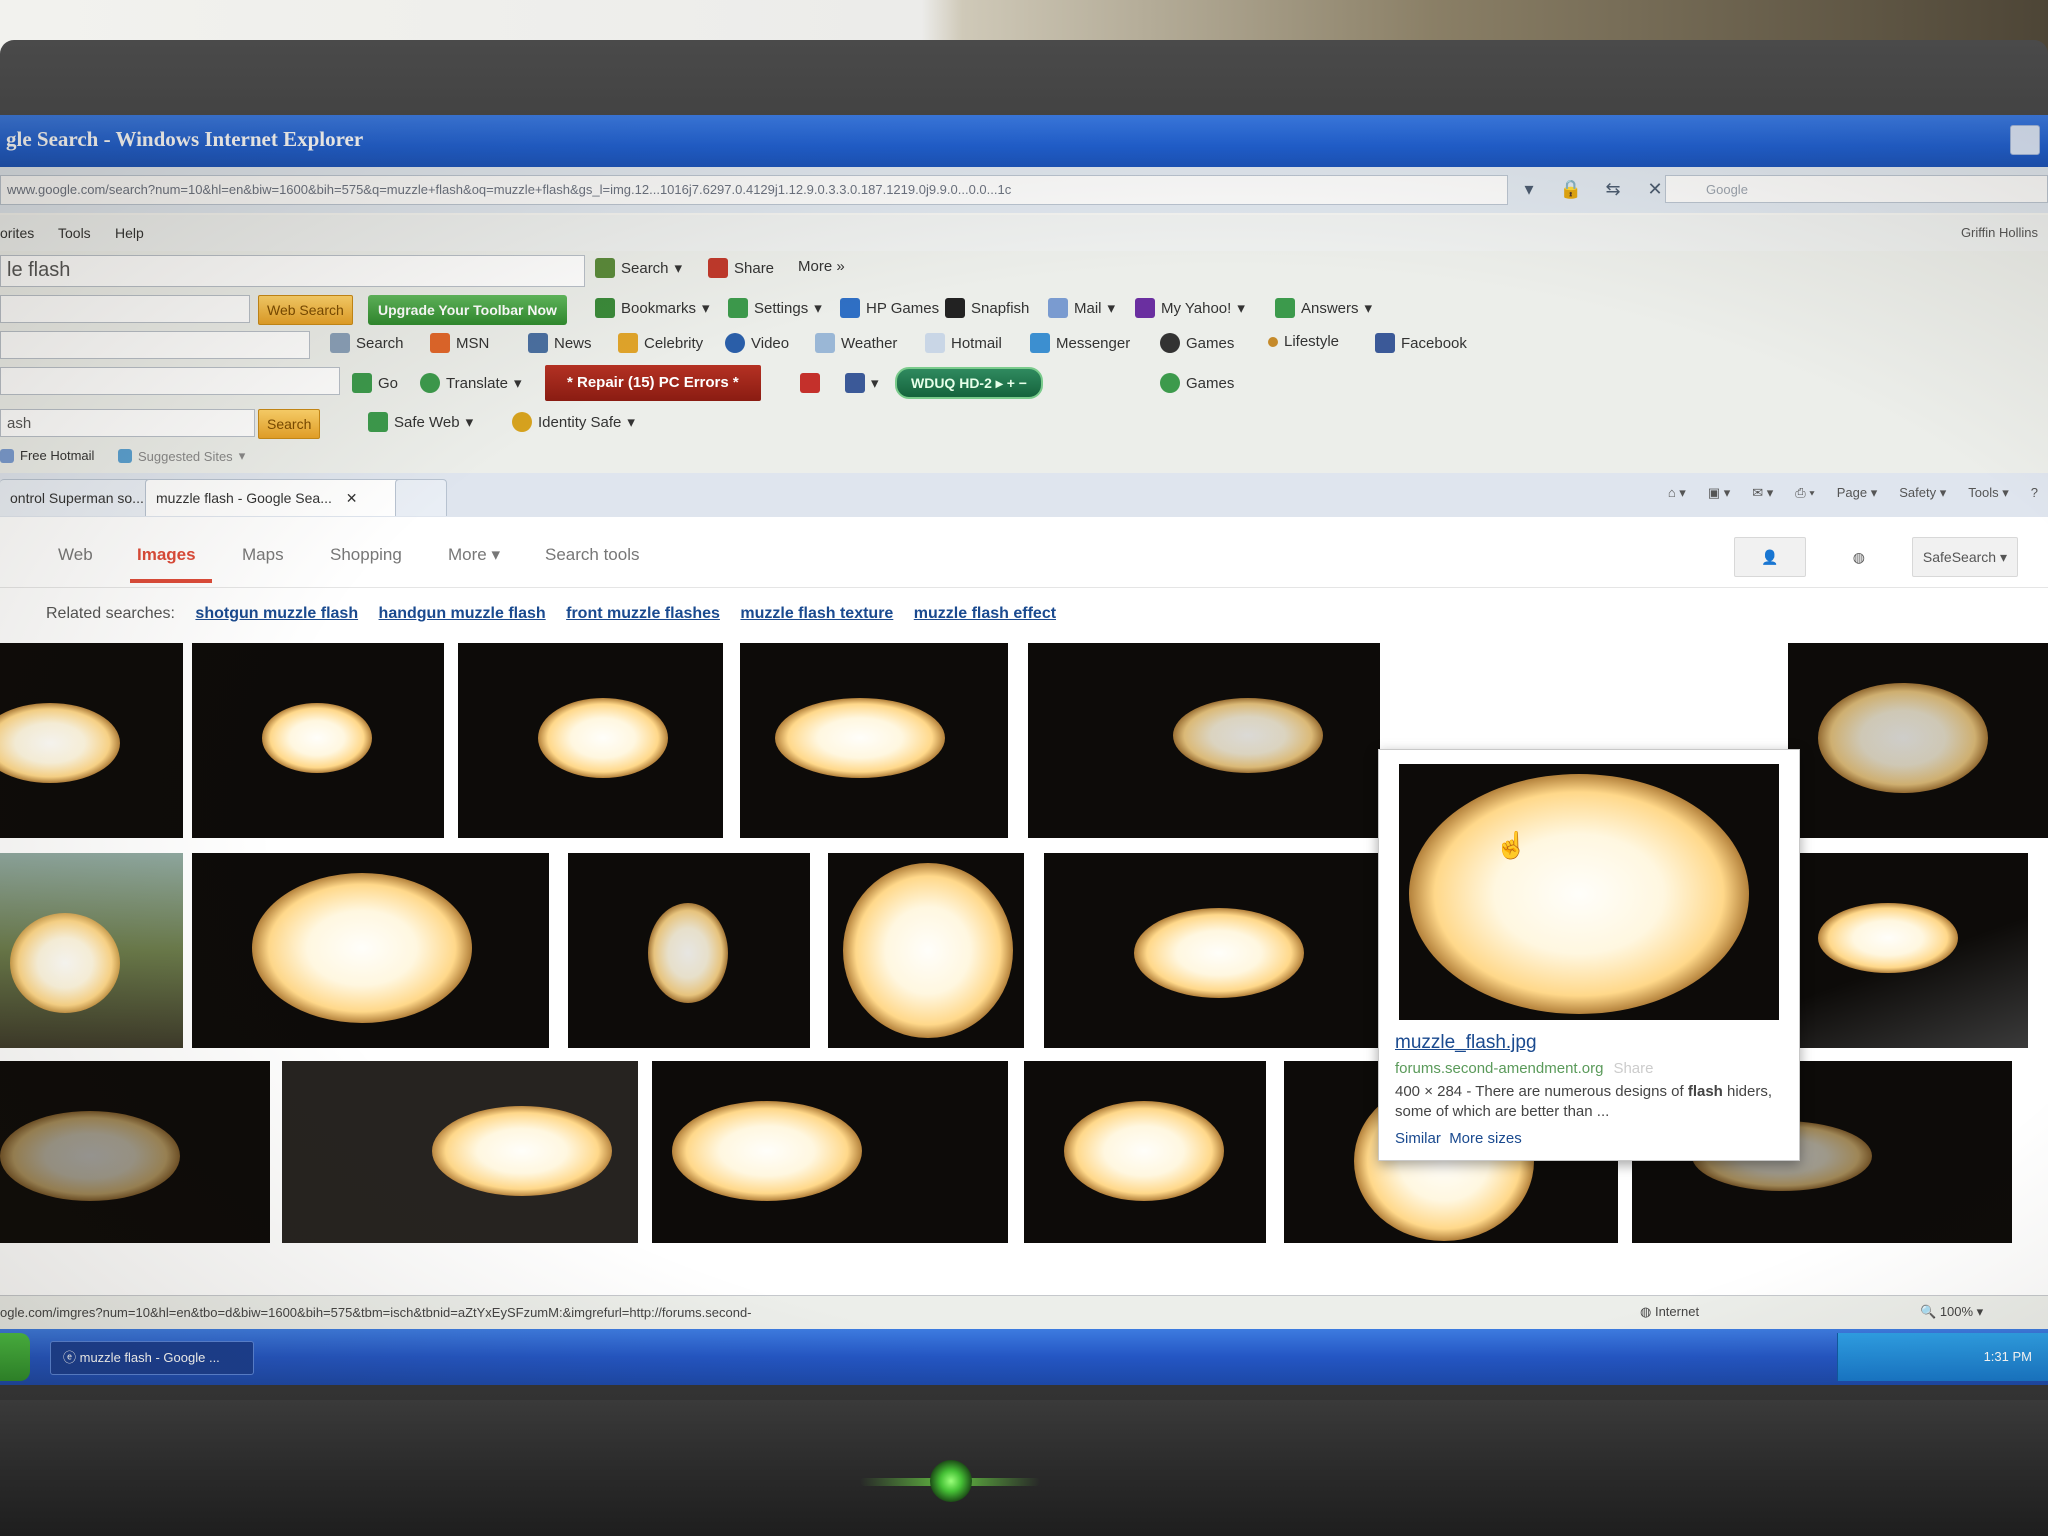 This screenshot has height=1536, width=2048. I want to click on nav-images: Images, so click(166, 555).